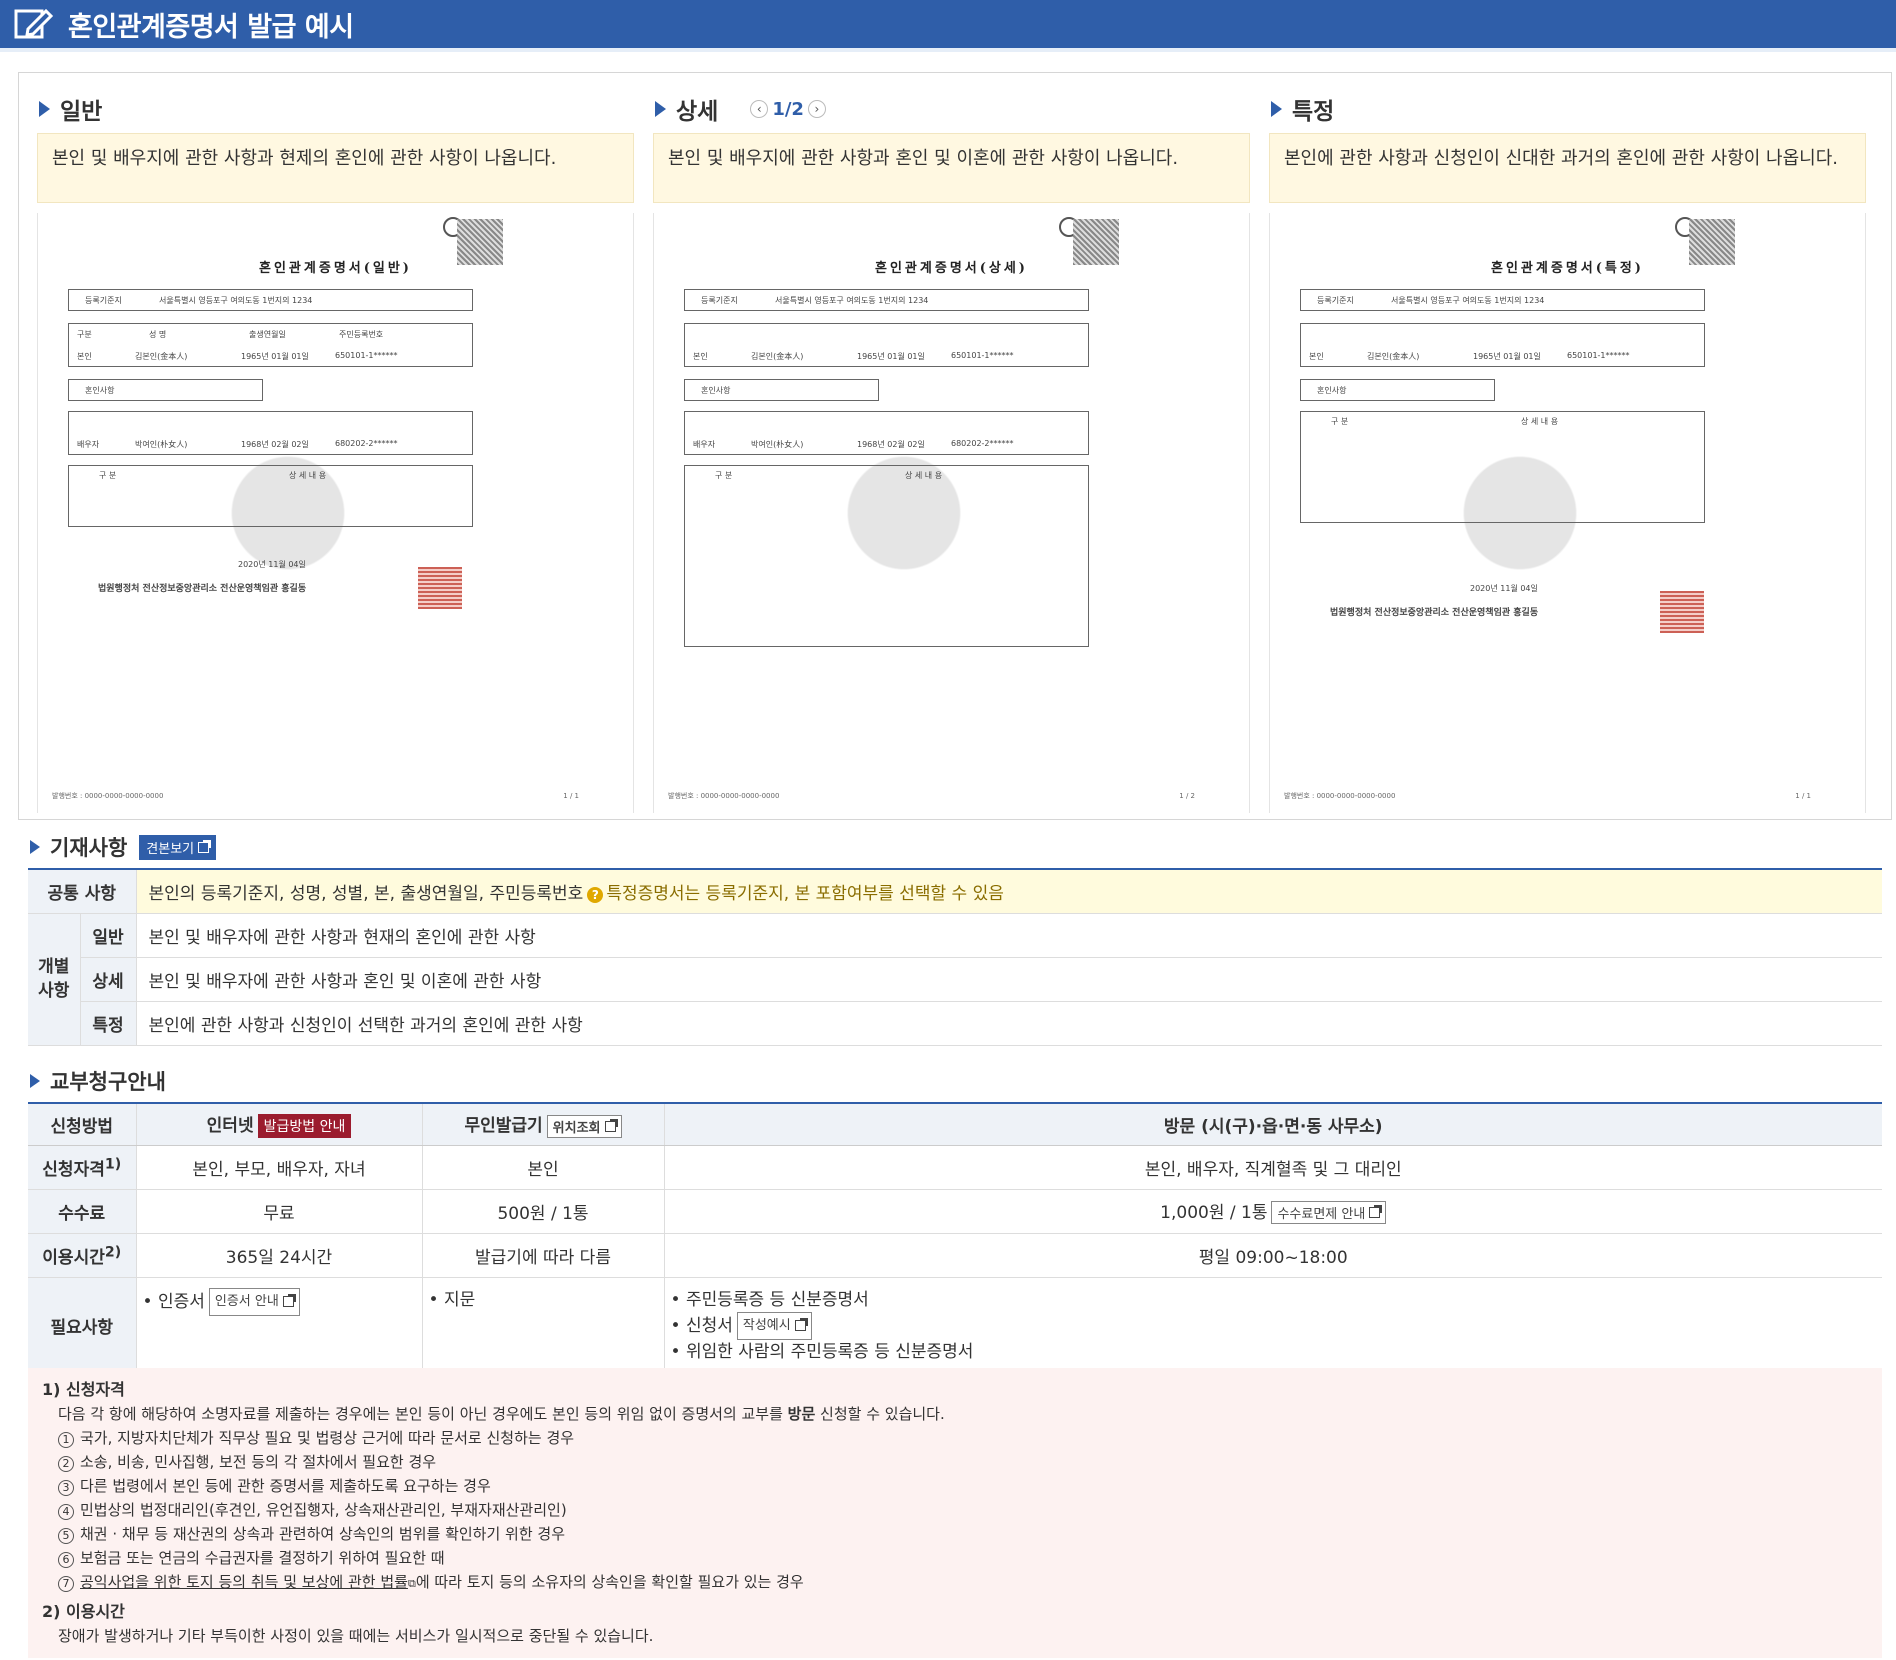  I want to click on section-title-issuance: 교부청구안내, so click(97, 1081).